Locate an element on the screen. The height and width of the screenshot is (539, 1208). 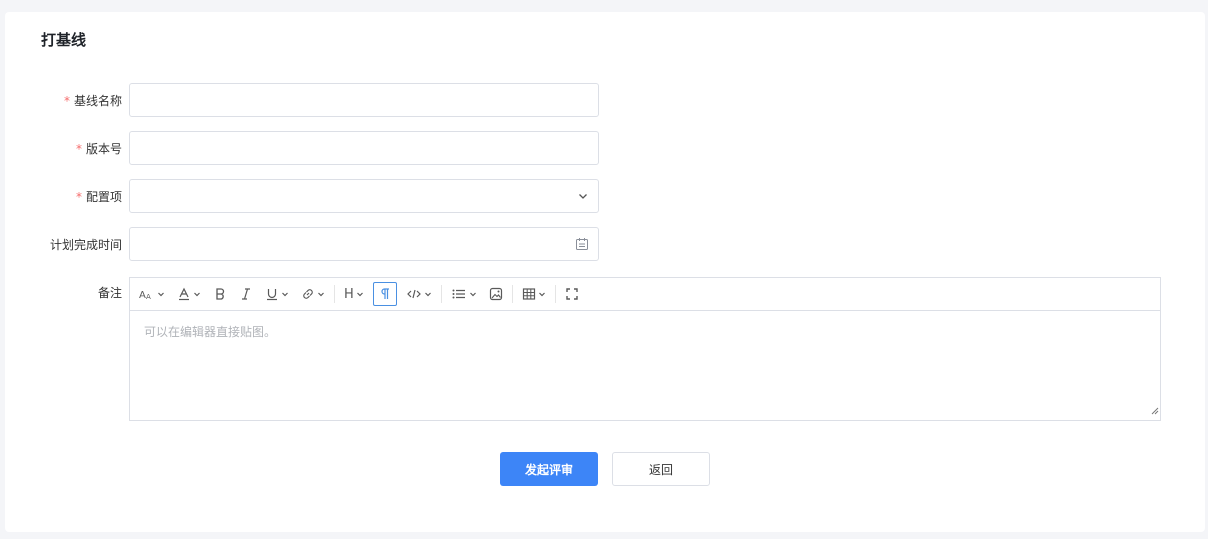
version-input is located at coordinates (364, 148).